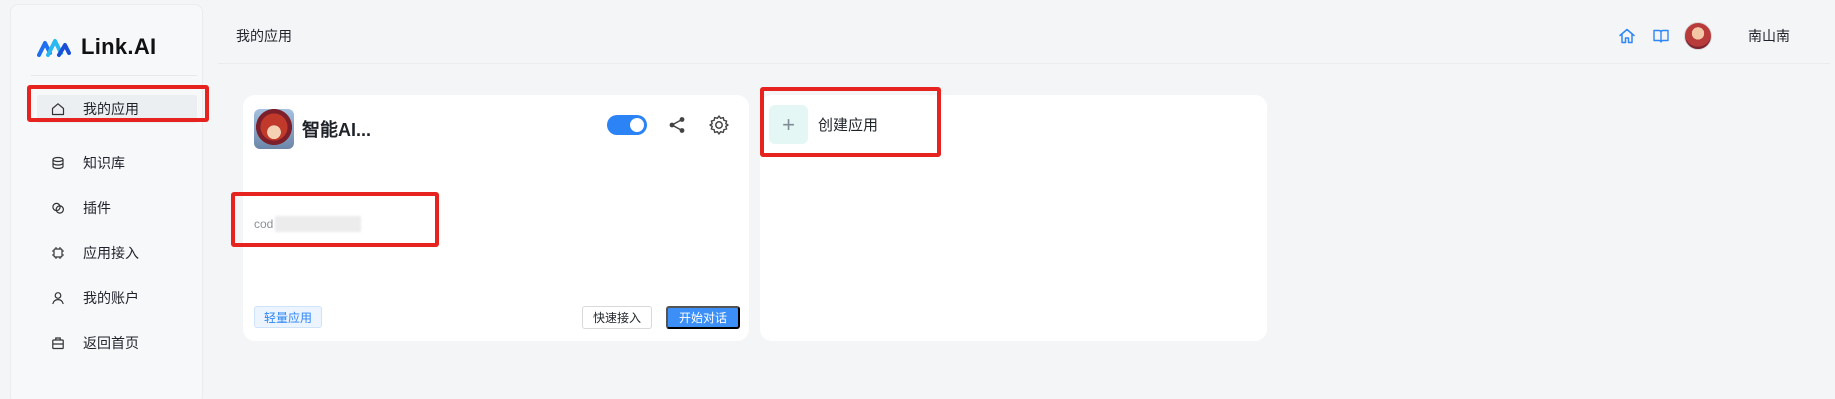 The width and height of the screenshot is (1835, 399). What do you see at coordinates (627, 125) in the screenshot?
I see `app-enabled-toggle` at bounding box center [627, 125].